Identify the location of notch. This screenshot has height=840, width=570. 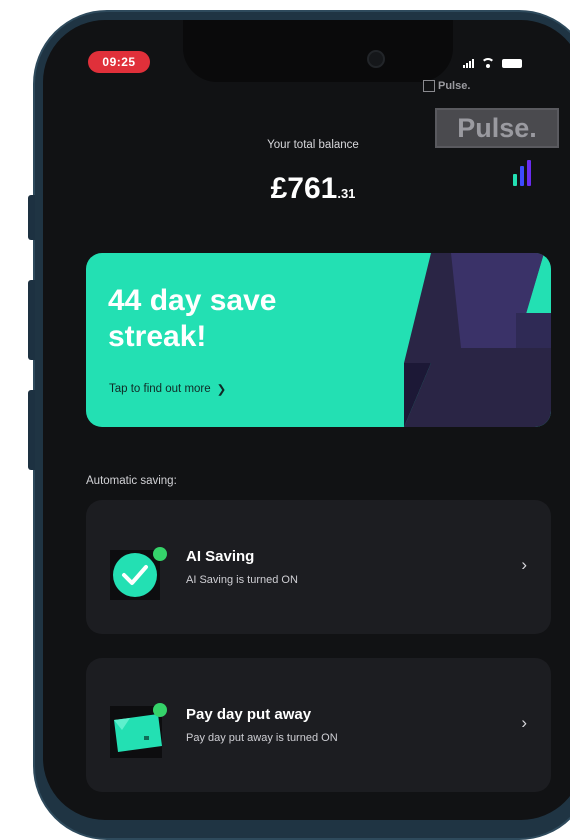
(318, 51).